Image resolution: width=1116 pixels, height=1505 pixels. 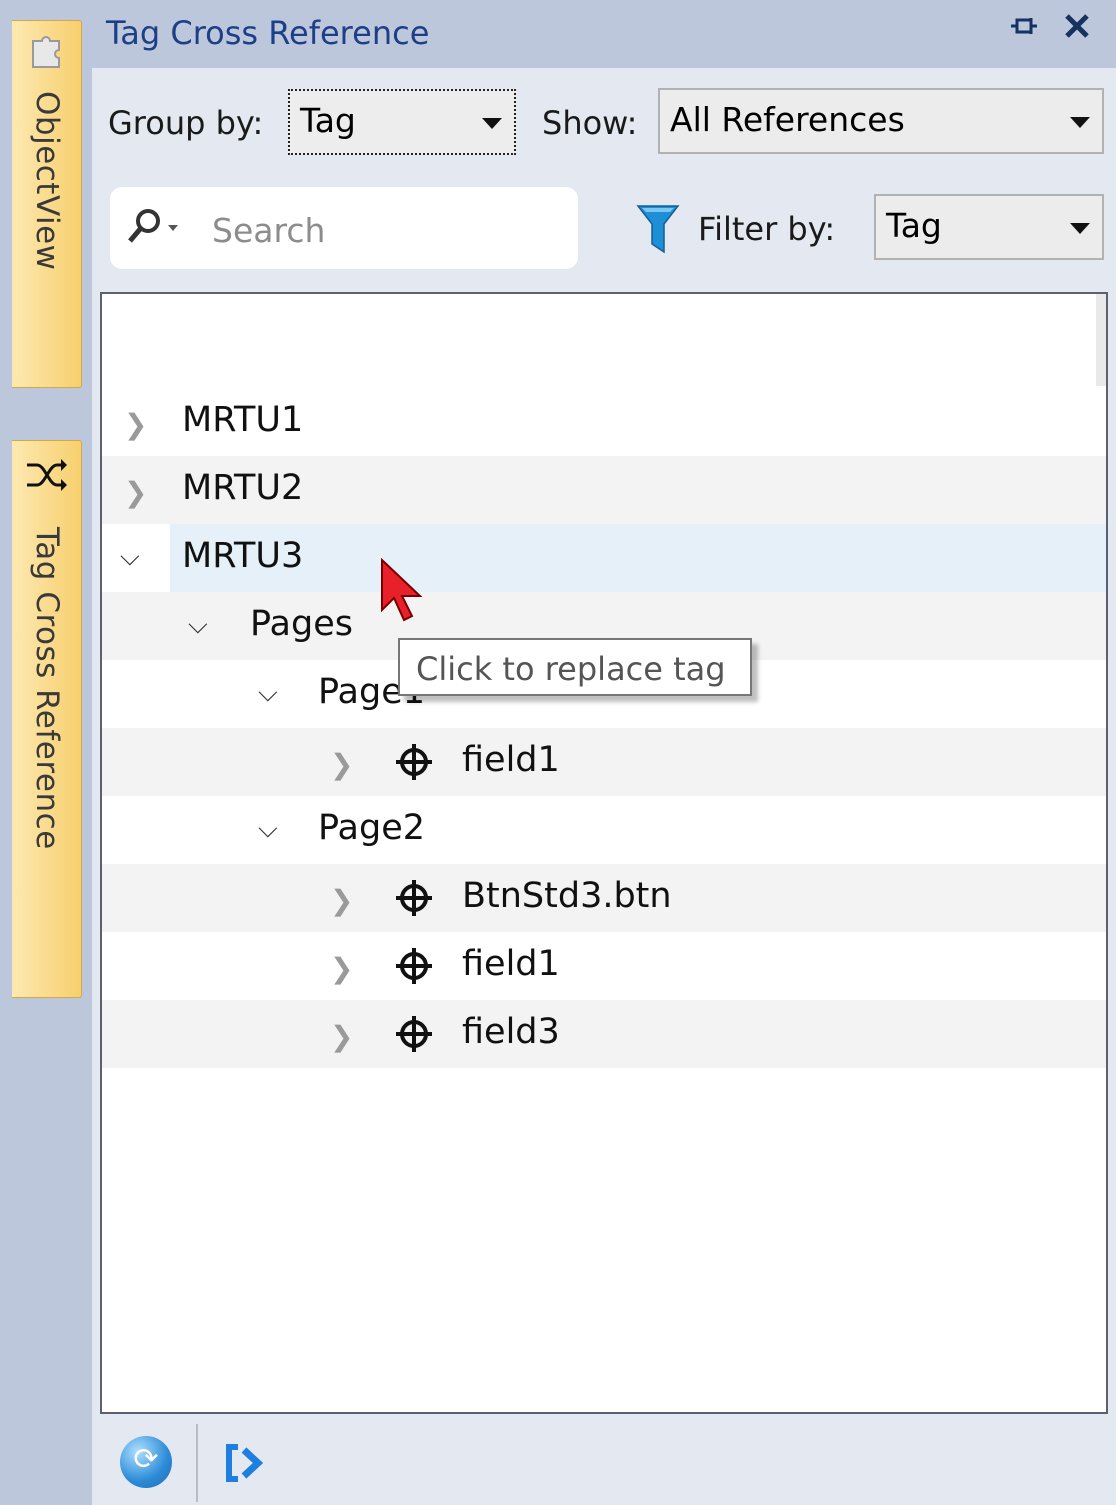 I want to click on group-by-dropdown: Tag, so click(x=402, y=122).